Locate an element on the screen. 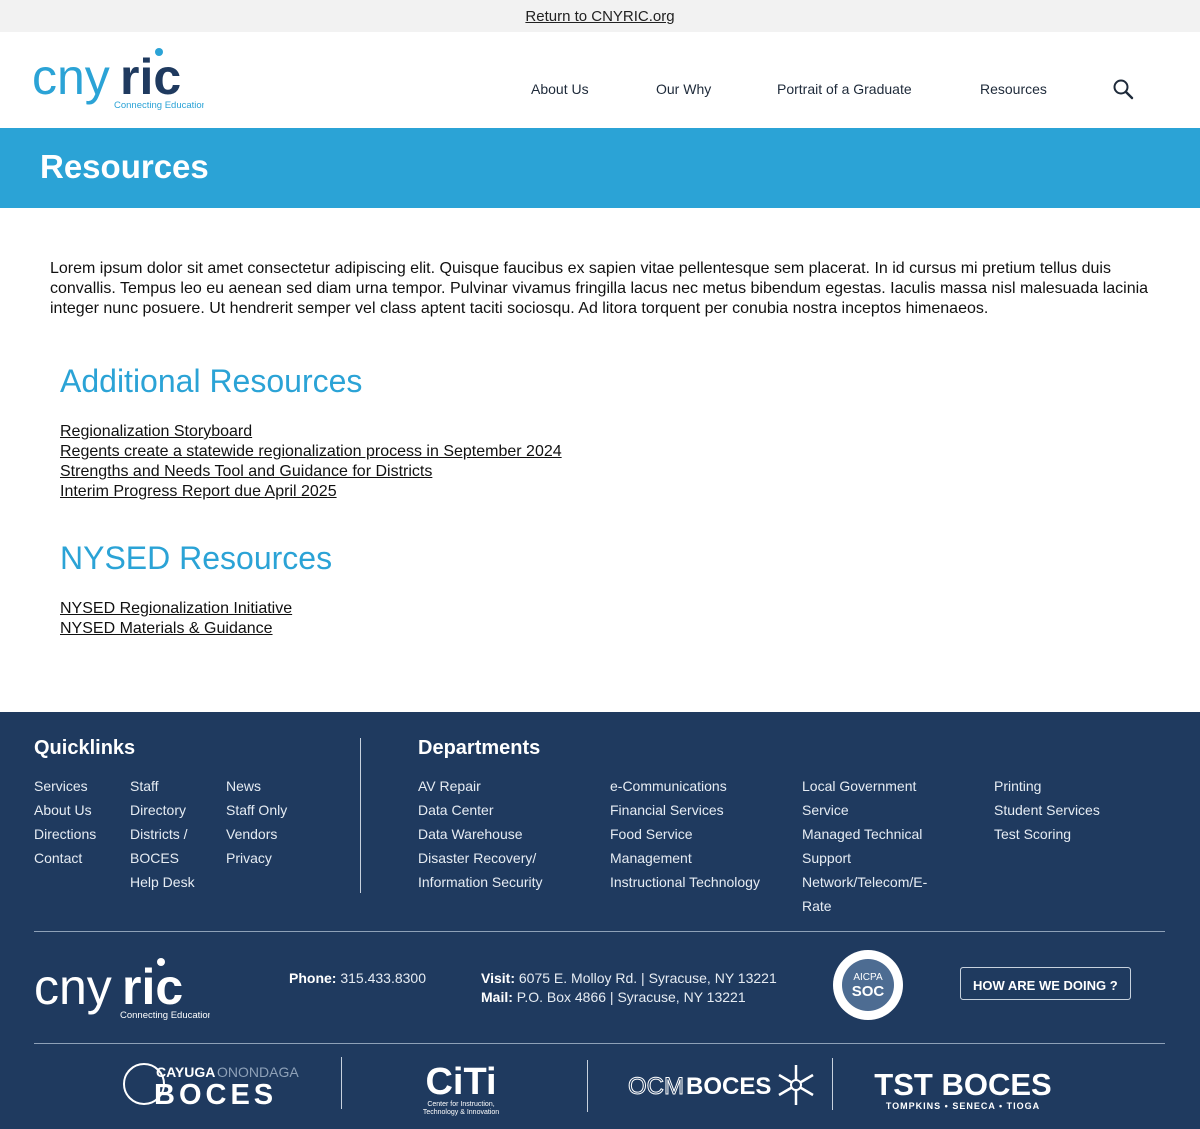  tst-boces-logo: TST BOCES TOMPKINS • SENECA • TIOGA is located at coordinates (963, 1089).